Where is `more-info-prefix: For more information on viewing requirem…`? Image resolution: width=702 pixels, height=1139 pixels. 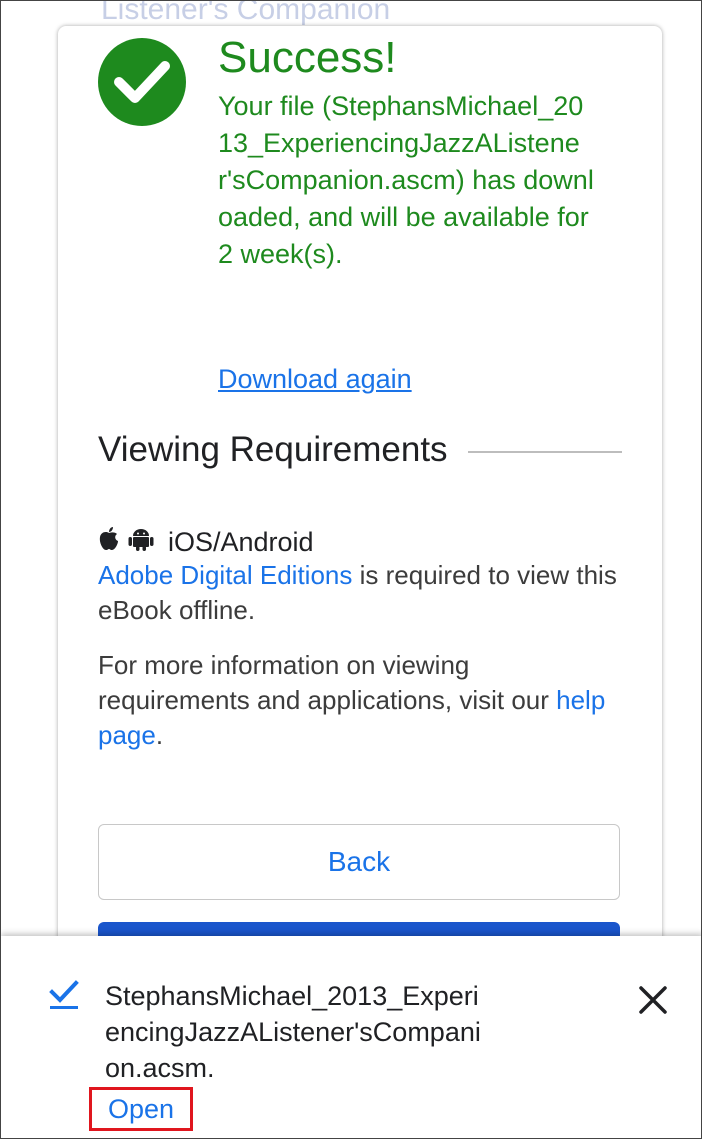
more-info-prefix: For more information on viewing requirem… is located at coordinates (327, 682).